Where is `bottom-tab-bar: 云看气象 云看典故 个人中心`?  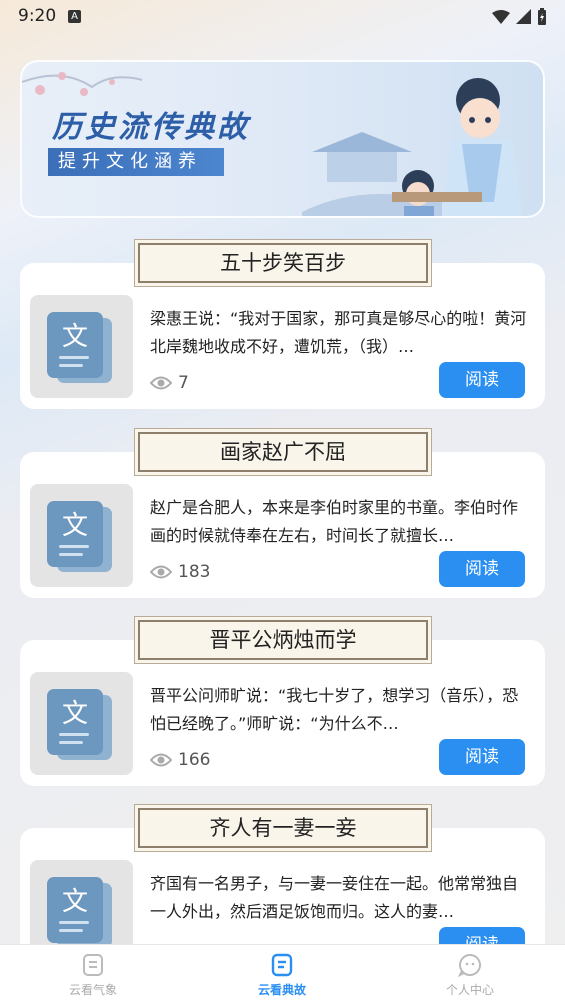
bottom-tab-bar: 云看气象 云看典故 个人中心 is located at coordinates (282, 974).